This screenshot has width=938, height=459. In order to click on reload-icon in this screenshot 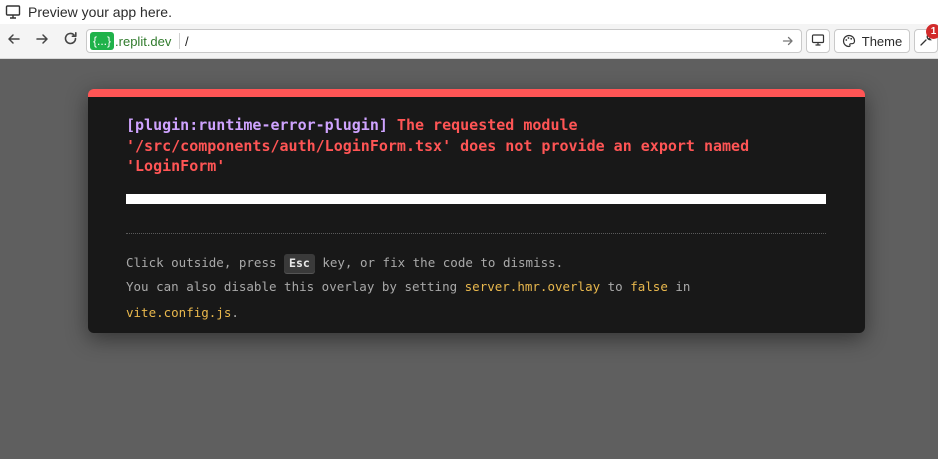, I will do `click(70, 41)`.